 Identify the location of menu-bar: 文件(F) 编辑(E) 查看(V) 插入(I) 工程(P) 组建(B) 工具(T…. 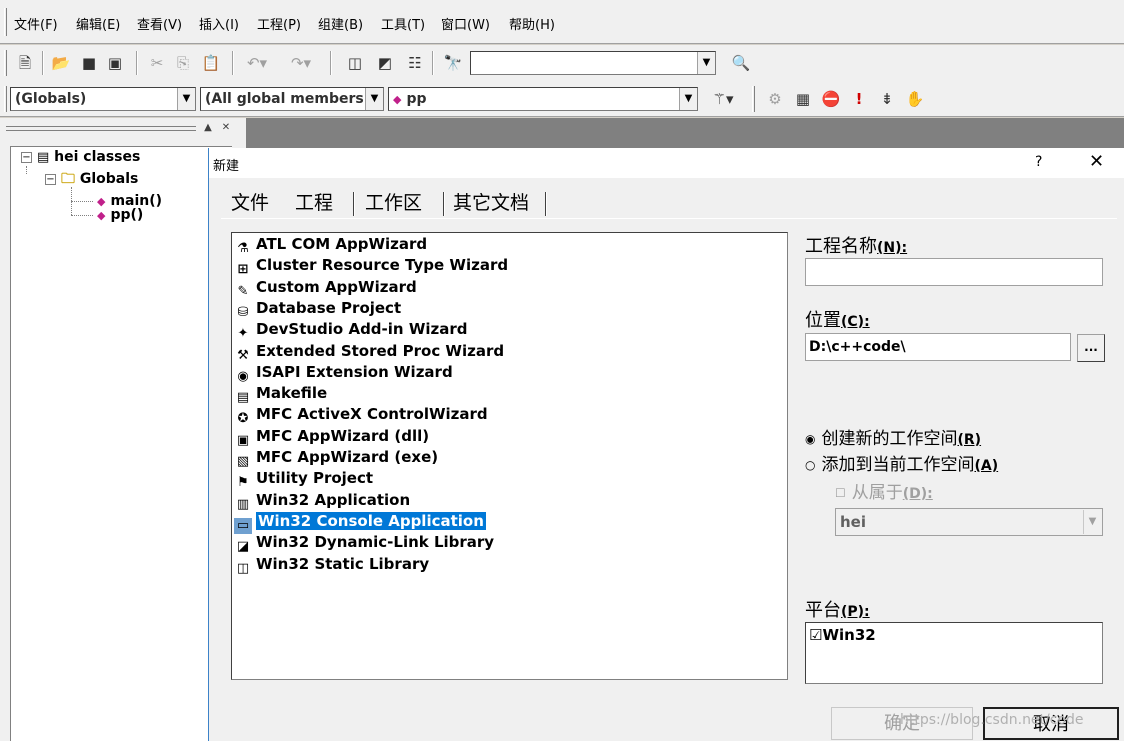
(562, 22).